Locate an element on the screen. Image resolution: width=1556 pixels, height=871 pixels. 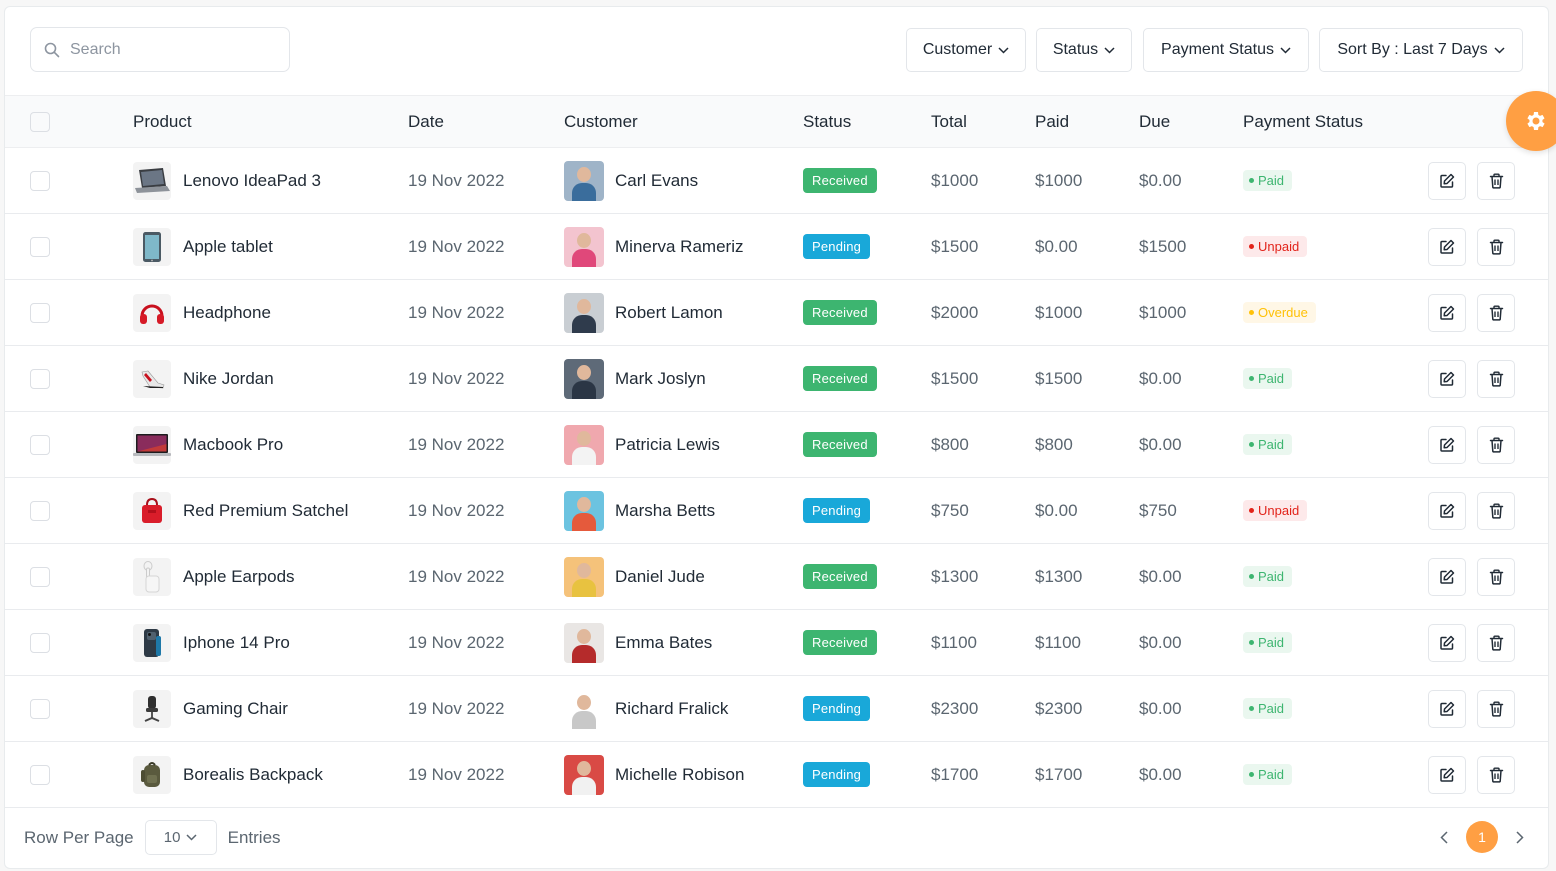
product-name: Apple Earpods is located at coordinates (239, 577).